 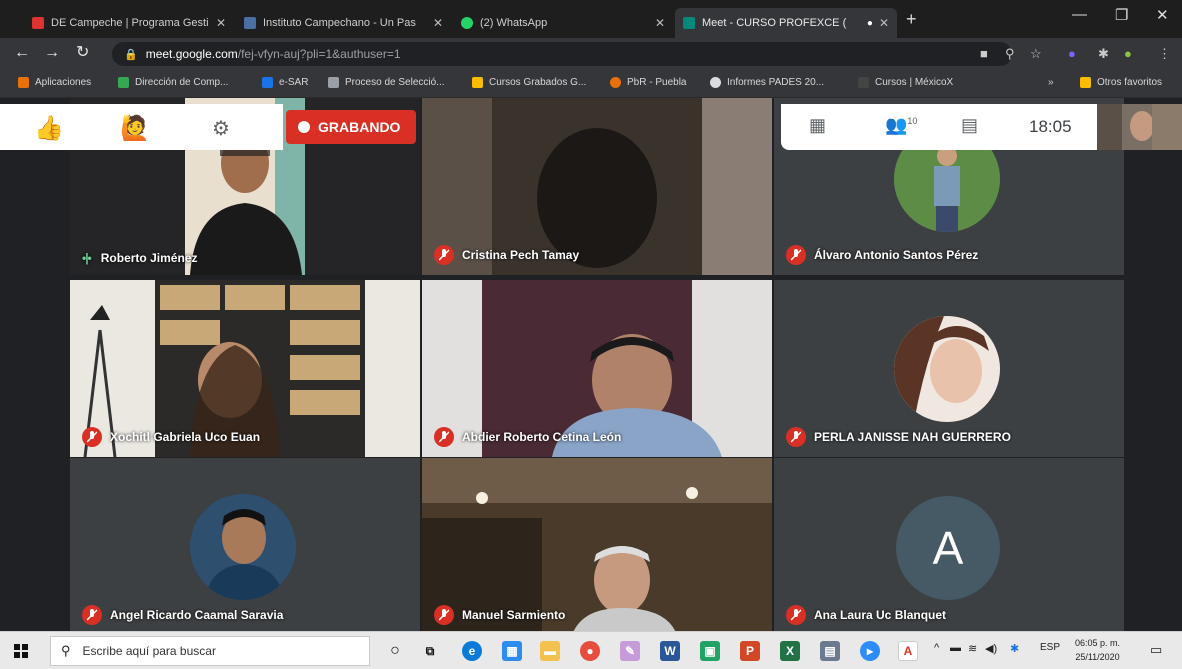 What do you see at coordinates (630, 651) in the screenshot?
I see `paint-icon: ✎` at bounding box center [630, 651].